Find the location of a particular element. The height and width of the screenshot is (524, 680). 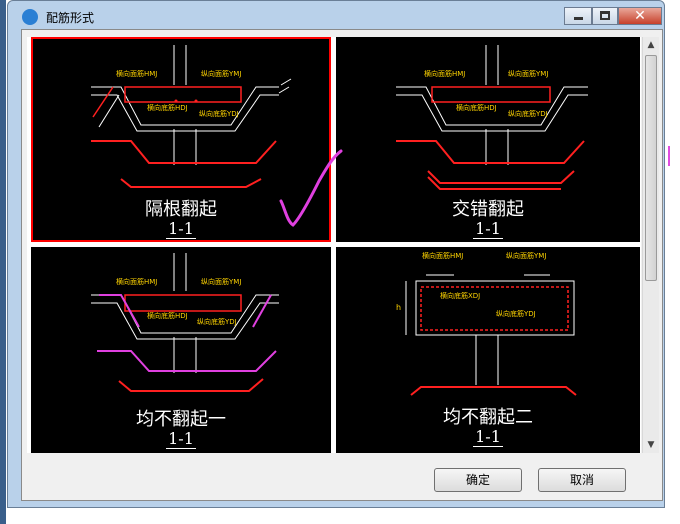

minimize-icon is located at coordinates (578, 18).